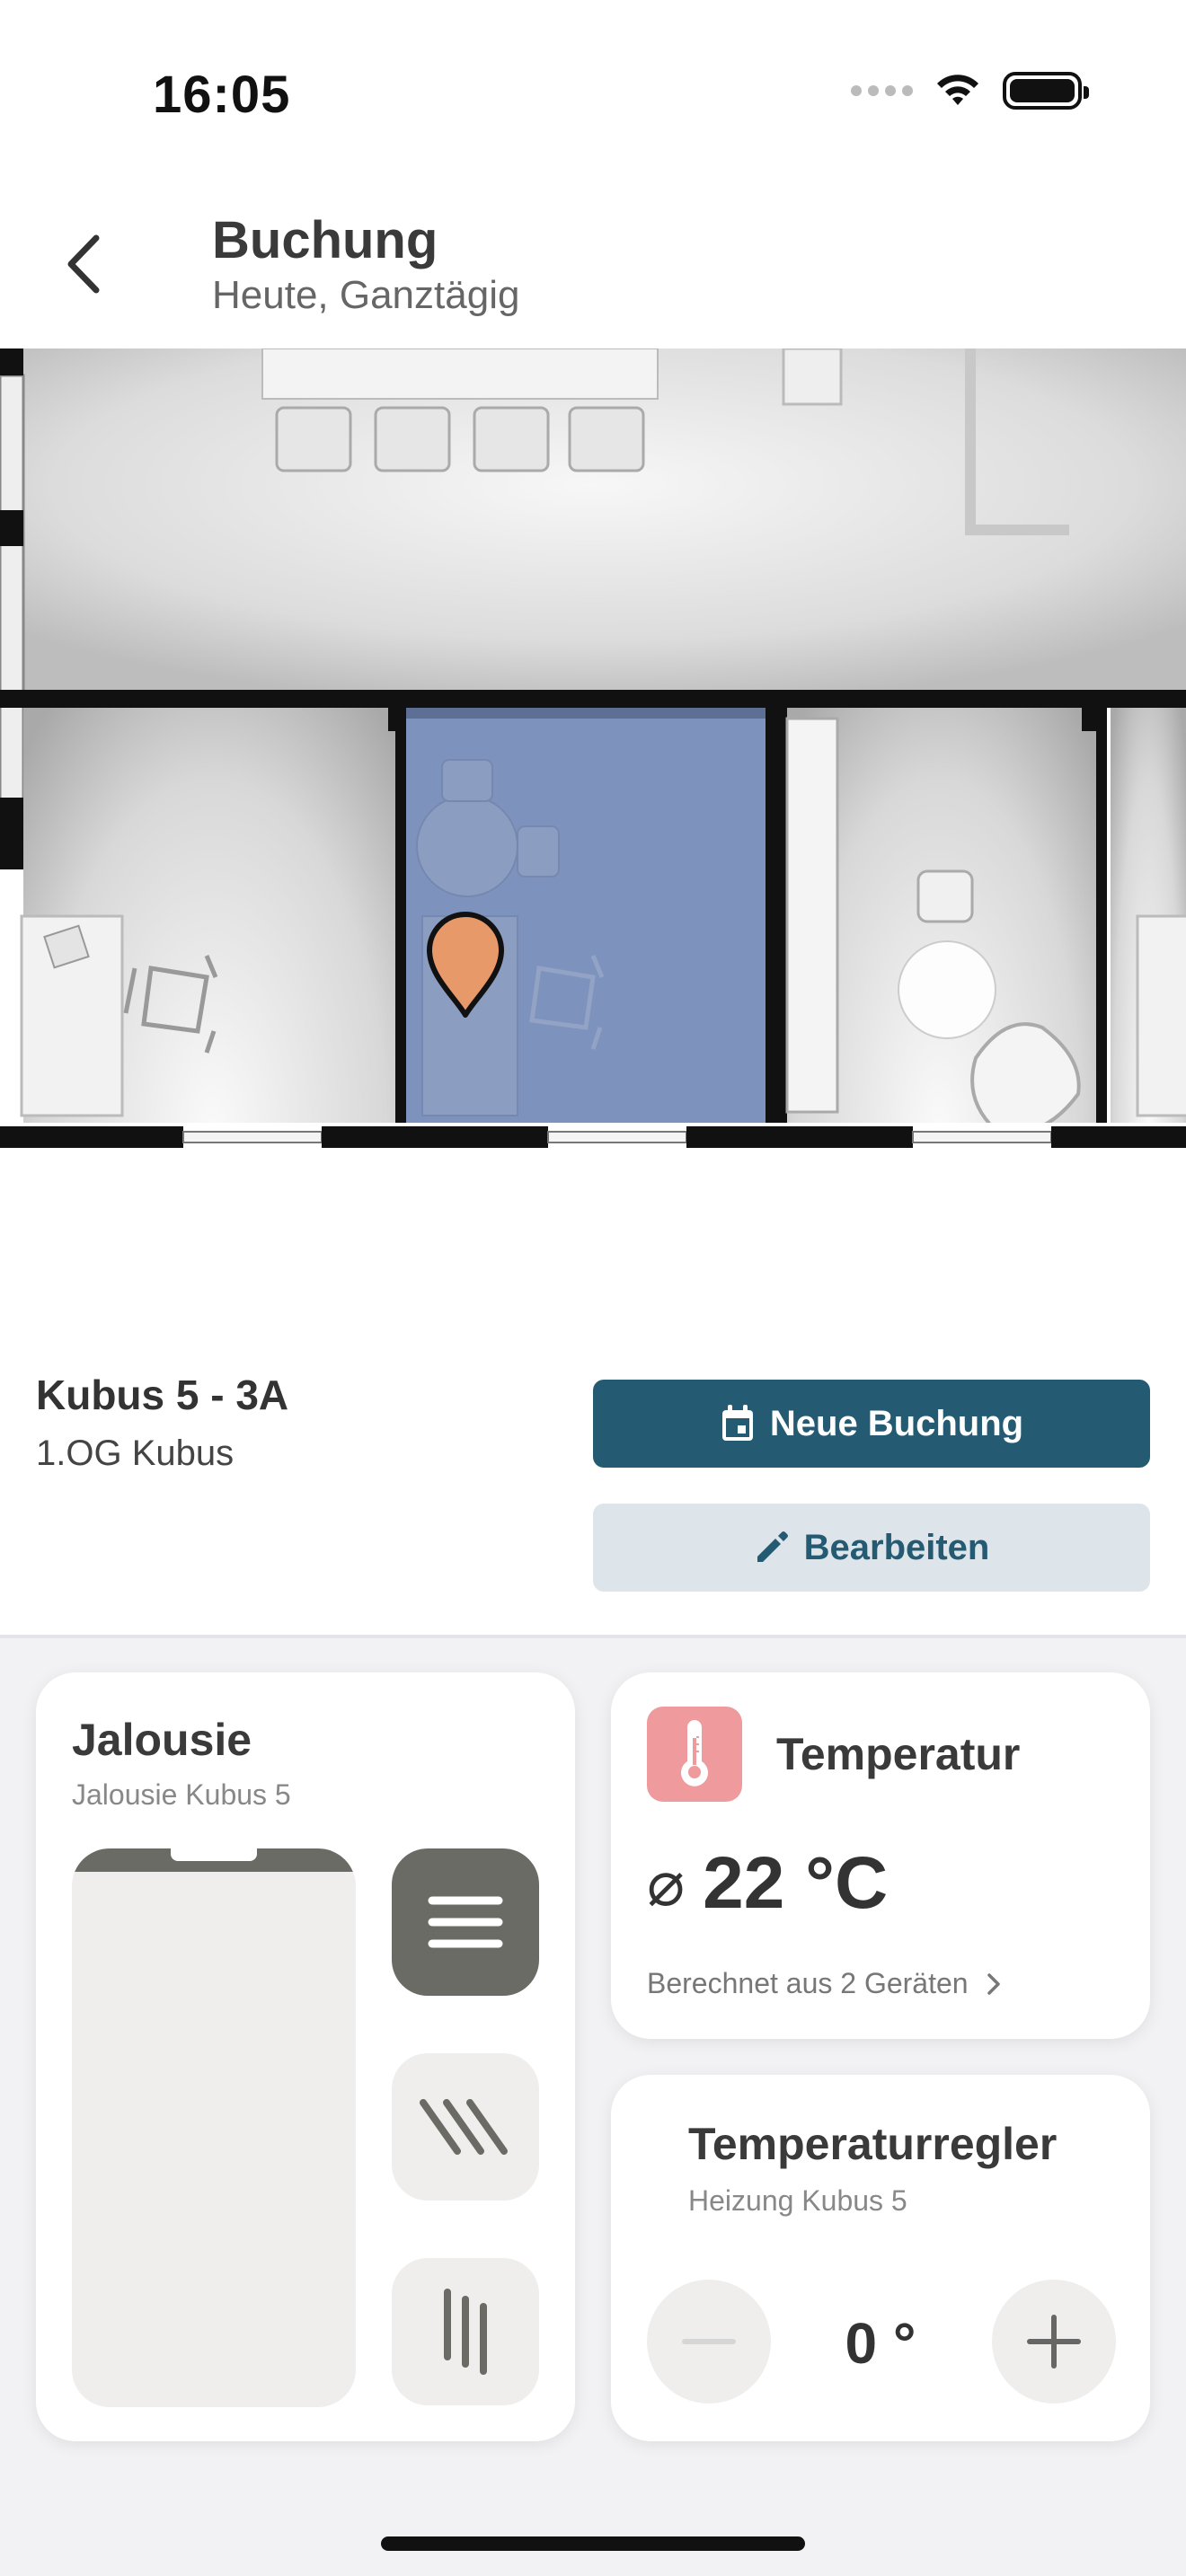 The image size is (1186, 2576). I want to click on minus-icon, so click(709, 2341).